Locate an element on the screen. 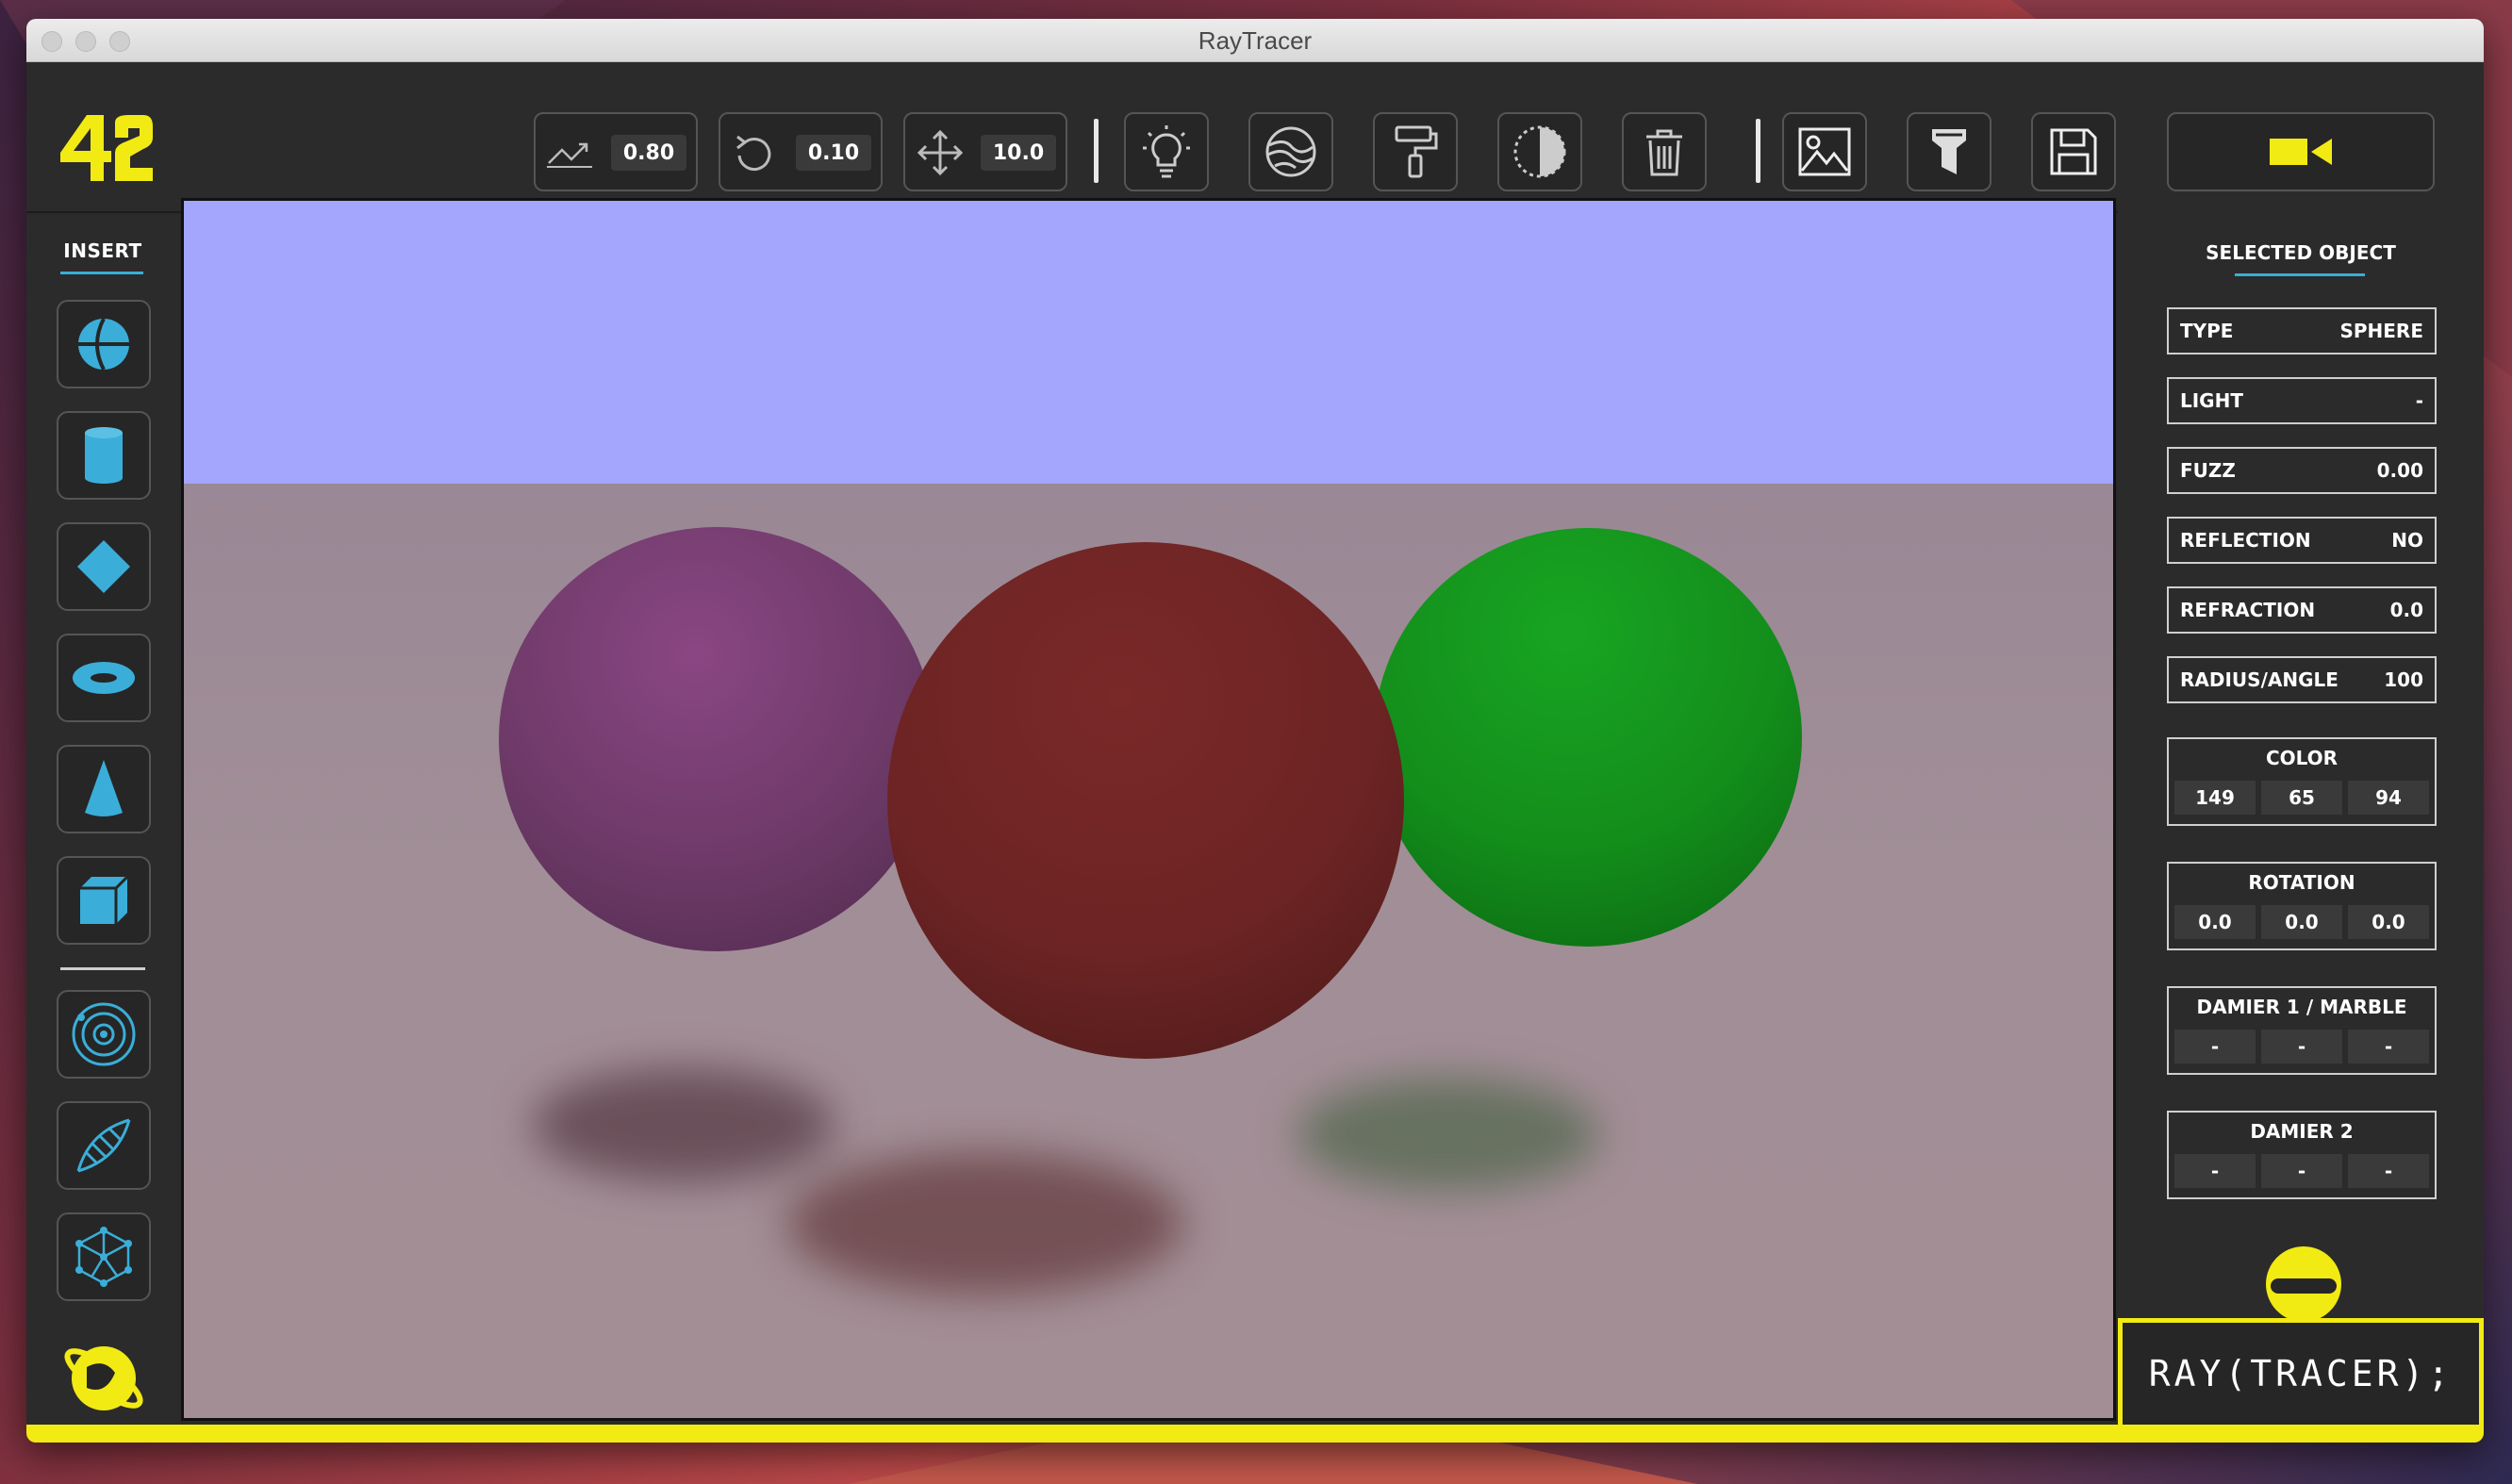  scale-control: 0.80 is located at coordinates (616, 151).